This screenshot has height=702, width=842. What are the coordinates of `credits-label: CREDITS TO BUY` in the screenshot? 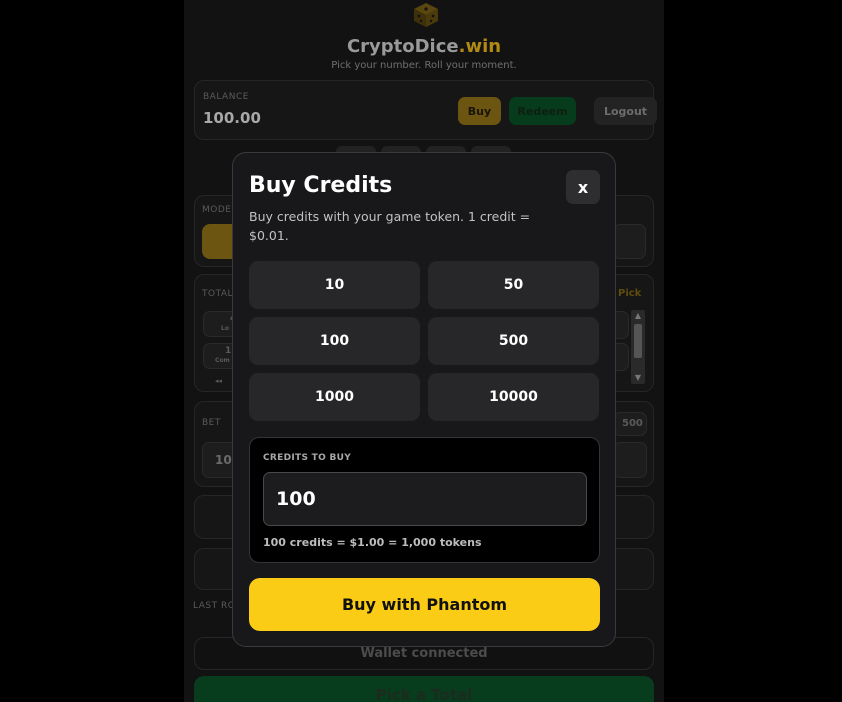 It's located at (307, 458).